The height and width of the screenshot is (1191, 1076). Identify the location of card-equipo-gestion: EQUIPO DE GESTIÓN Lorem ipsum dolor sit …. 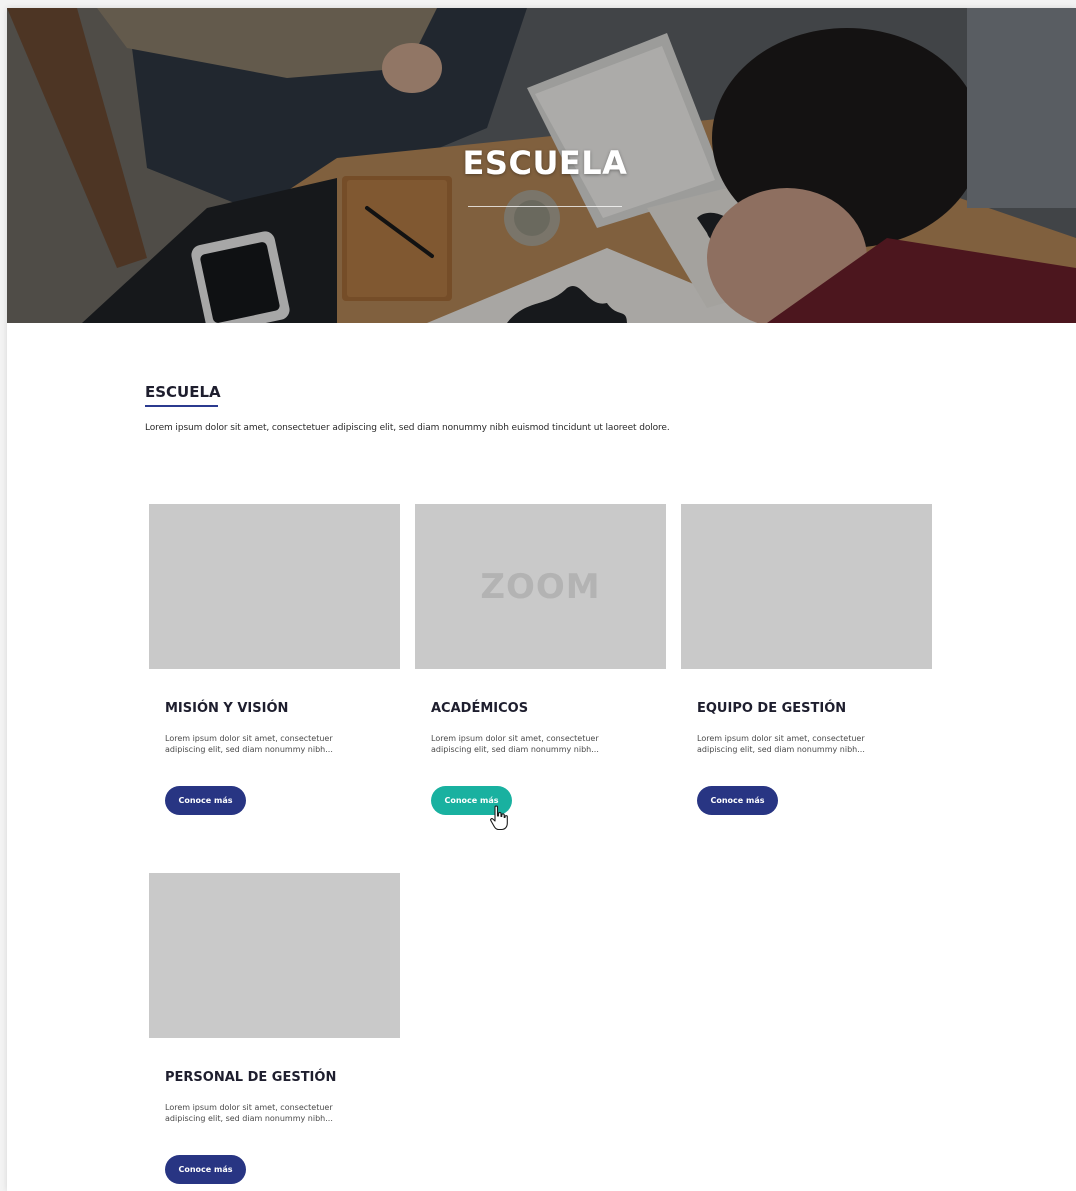
(806, 661).